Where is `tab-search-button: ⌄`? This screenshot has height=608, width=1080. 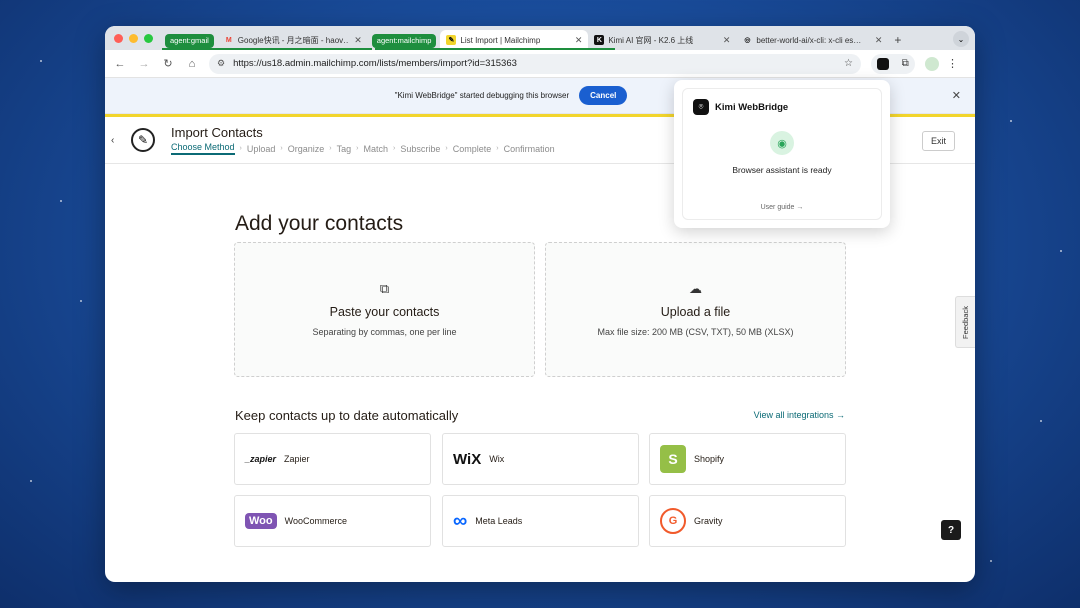
tab-search-button: ⌄ is located at coordinates (961, 39).